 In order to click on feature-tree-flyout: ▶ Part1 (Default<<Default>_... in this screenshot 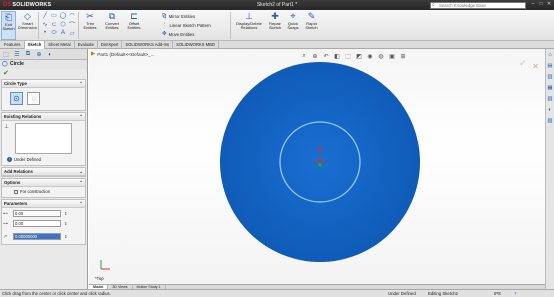, I will do `click(123, 54)`.